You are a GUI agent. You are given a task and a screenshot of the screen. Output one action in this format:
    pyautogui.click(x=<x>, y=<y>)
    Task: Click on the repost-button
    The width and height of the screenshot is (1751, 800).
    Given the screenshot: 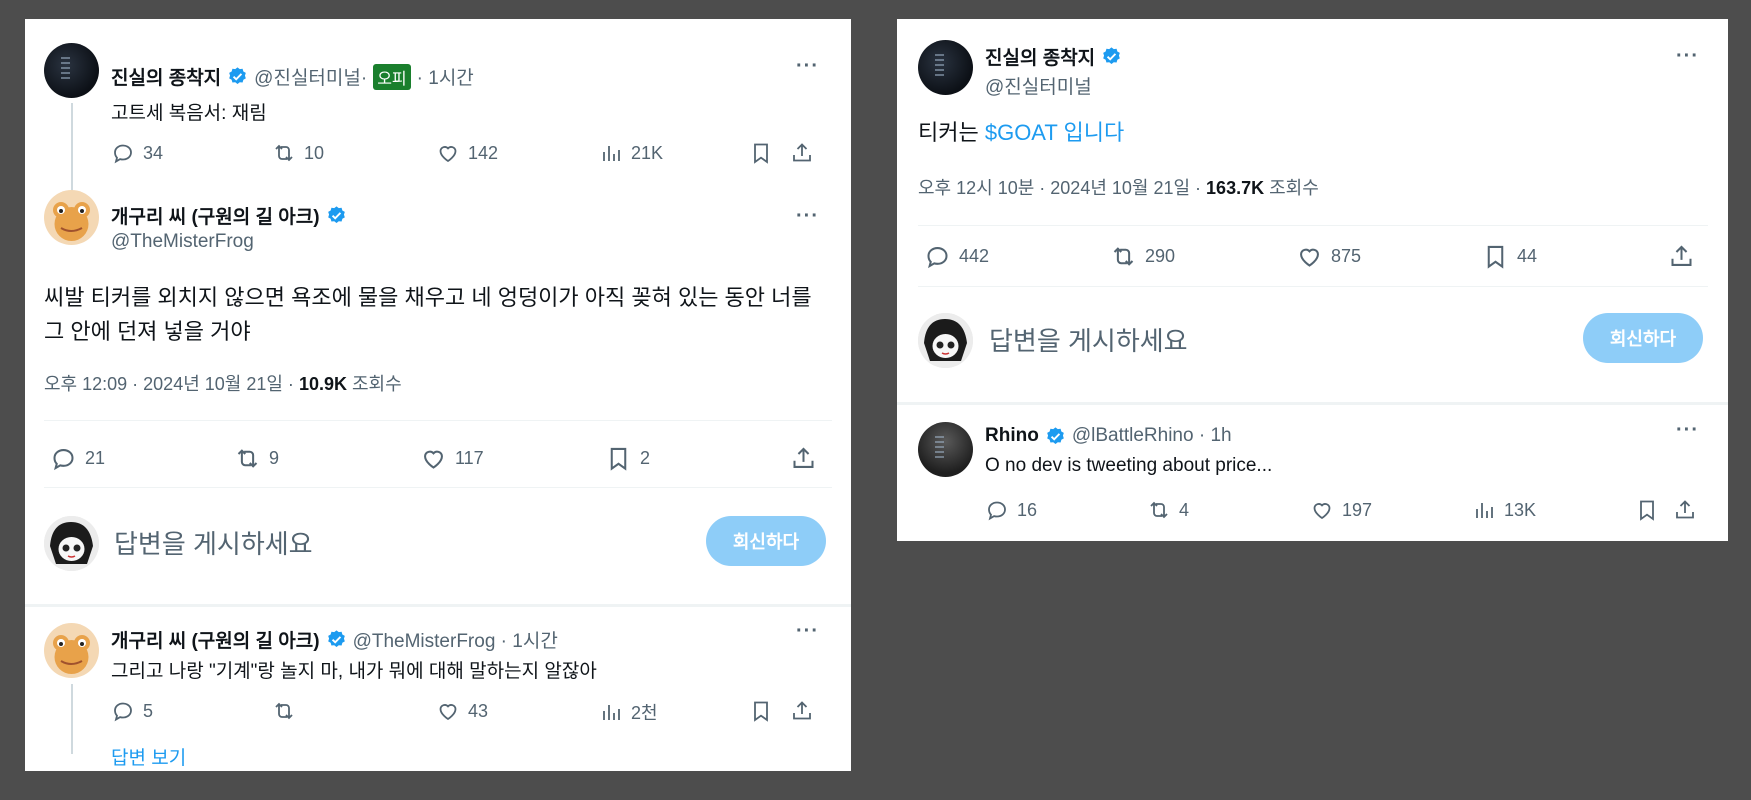 What is the action you would take?
    pyautogui.click(x=284, y=711)
    